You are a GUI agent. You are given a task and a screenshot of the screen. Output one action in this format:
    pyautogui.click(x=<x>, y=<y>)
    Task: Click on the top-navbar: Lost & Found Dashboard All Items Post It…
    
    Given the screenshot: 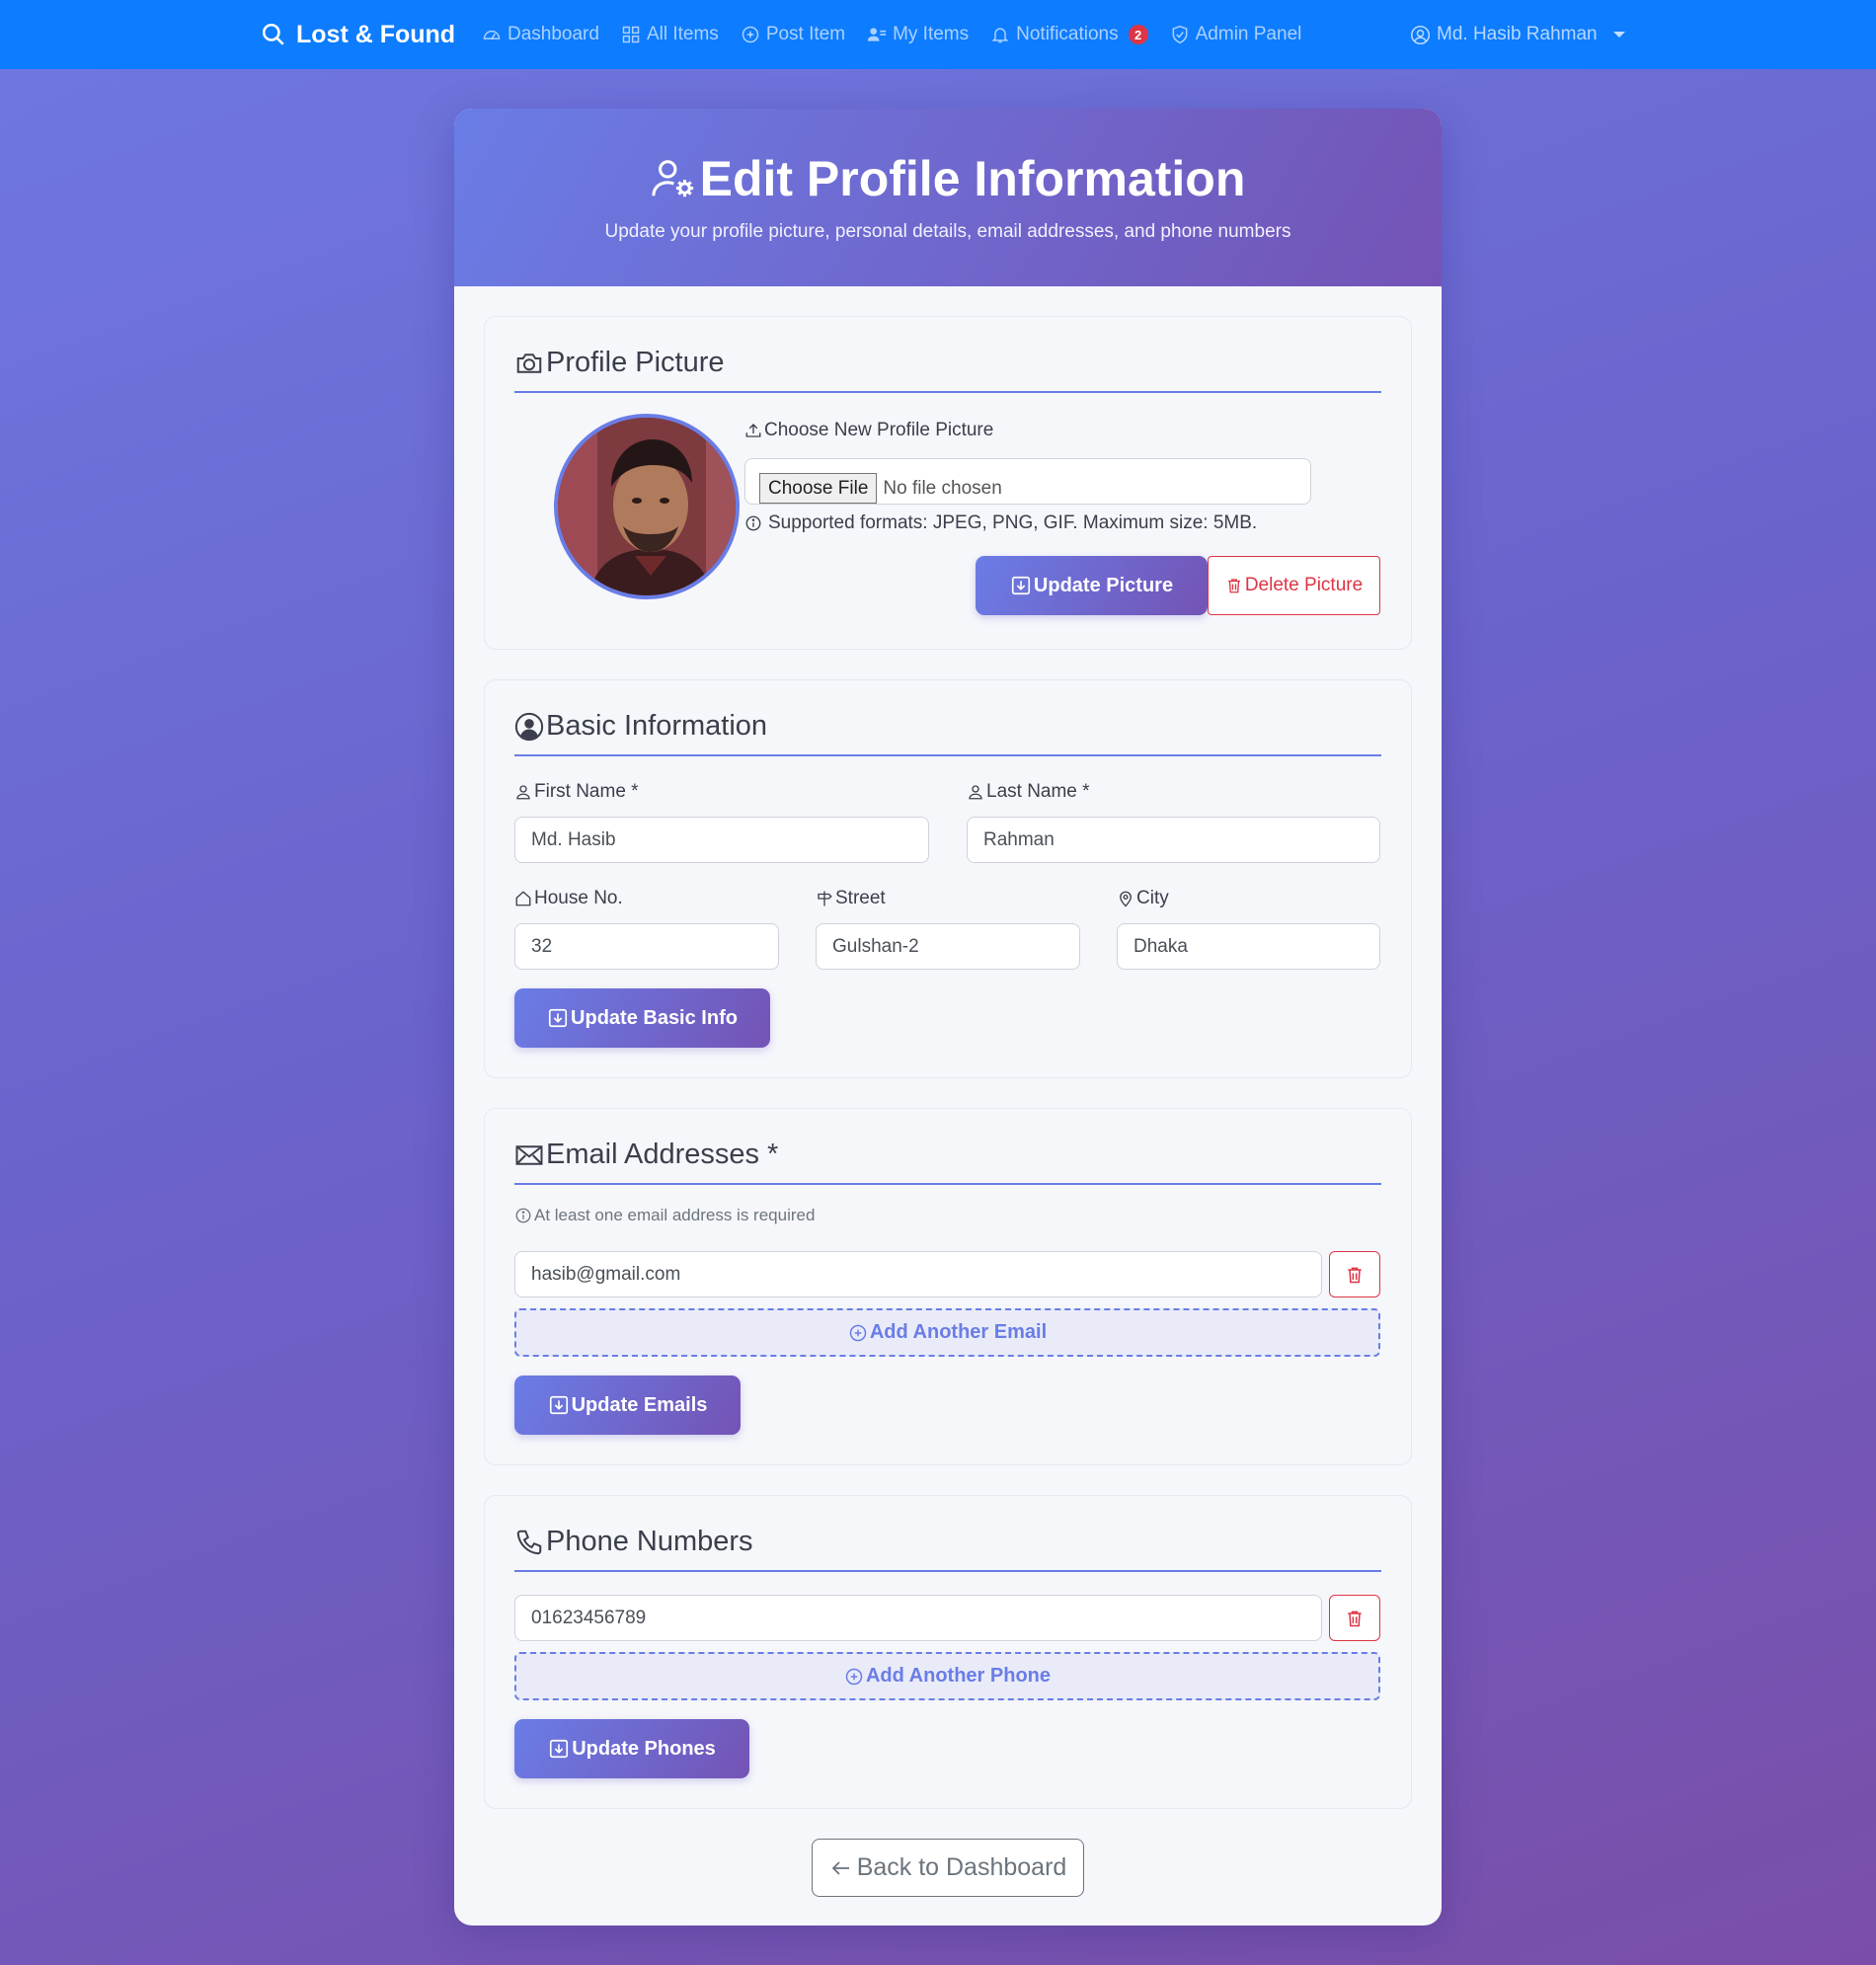 What is the action you would take?
    pyautogui.click(x=938, y=35)
    